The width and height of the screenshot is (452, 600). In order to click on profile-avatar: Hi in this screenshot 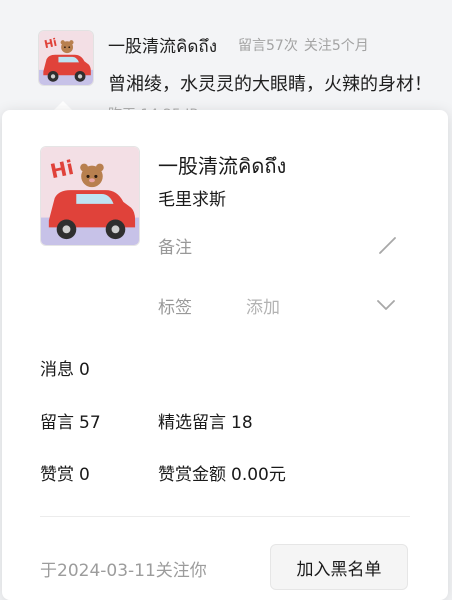, I will do `click(90, 196)`.